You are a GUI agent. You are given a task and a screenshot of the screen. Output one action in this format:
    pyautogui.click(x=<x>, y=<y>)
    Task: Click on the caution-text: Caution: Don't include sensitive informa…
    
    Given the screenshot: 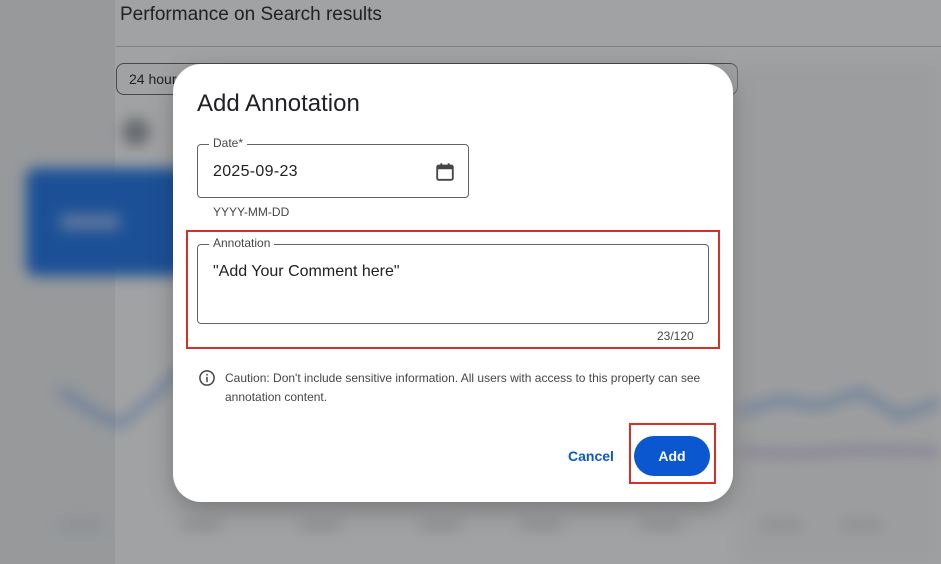 What is the action you would take?
    pyautogui.click(x=463, y=387)
    